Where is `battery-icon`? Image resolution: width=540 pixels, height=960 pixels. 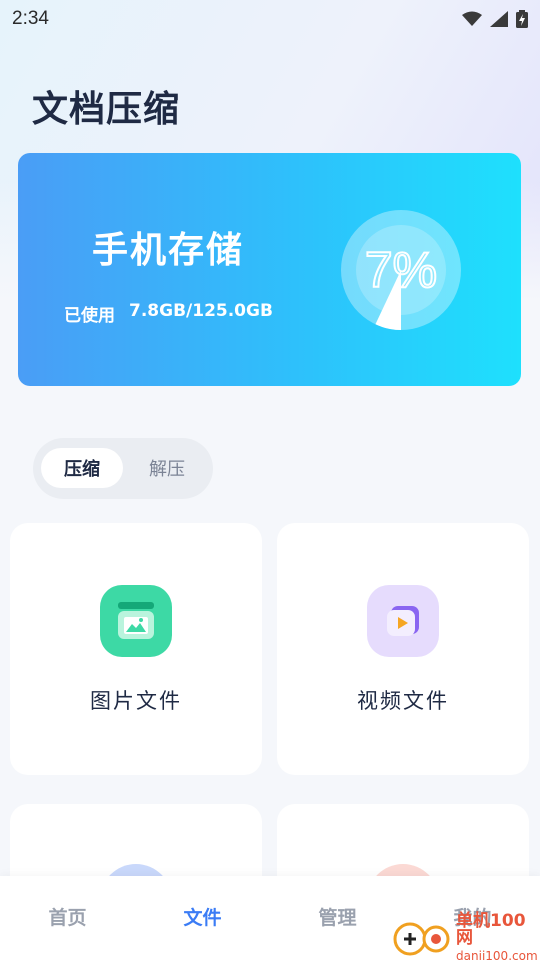
battery-icon is located at coordinates (522, 19).